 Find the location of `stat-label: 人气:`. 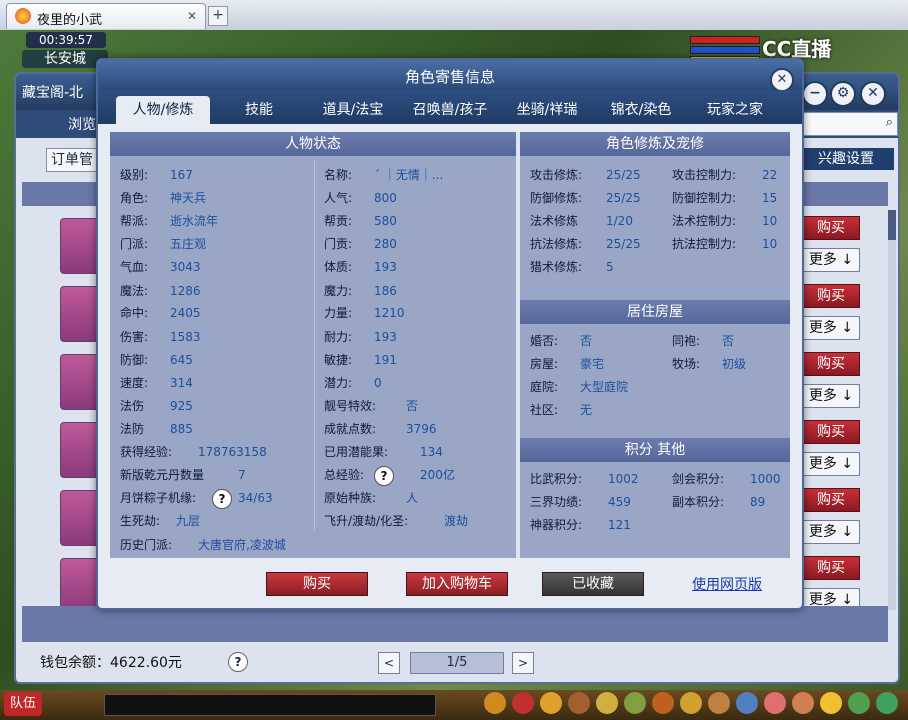

stat-label: 人气: is located at coordinates (338, 198).